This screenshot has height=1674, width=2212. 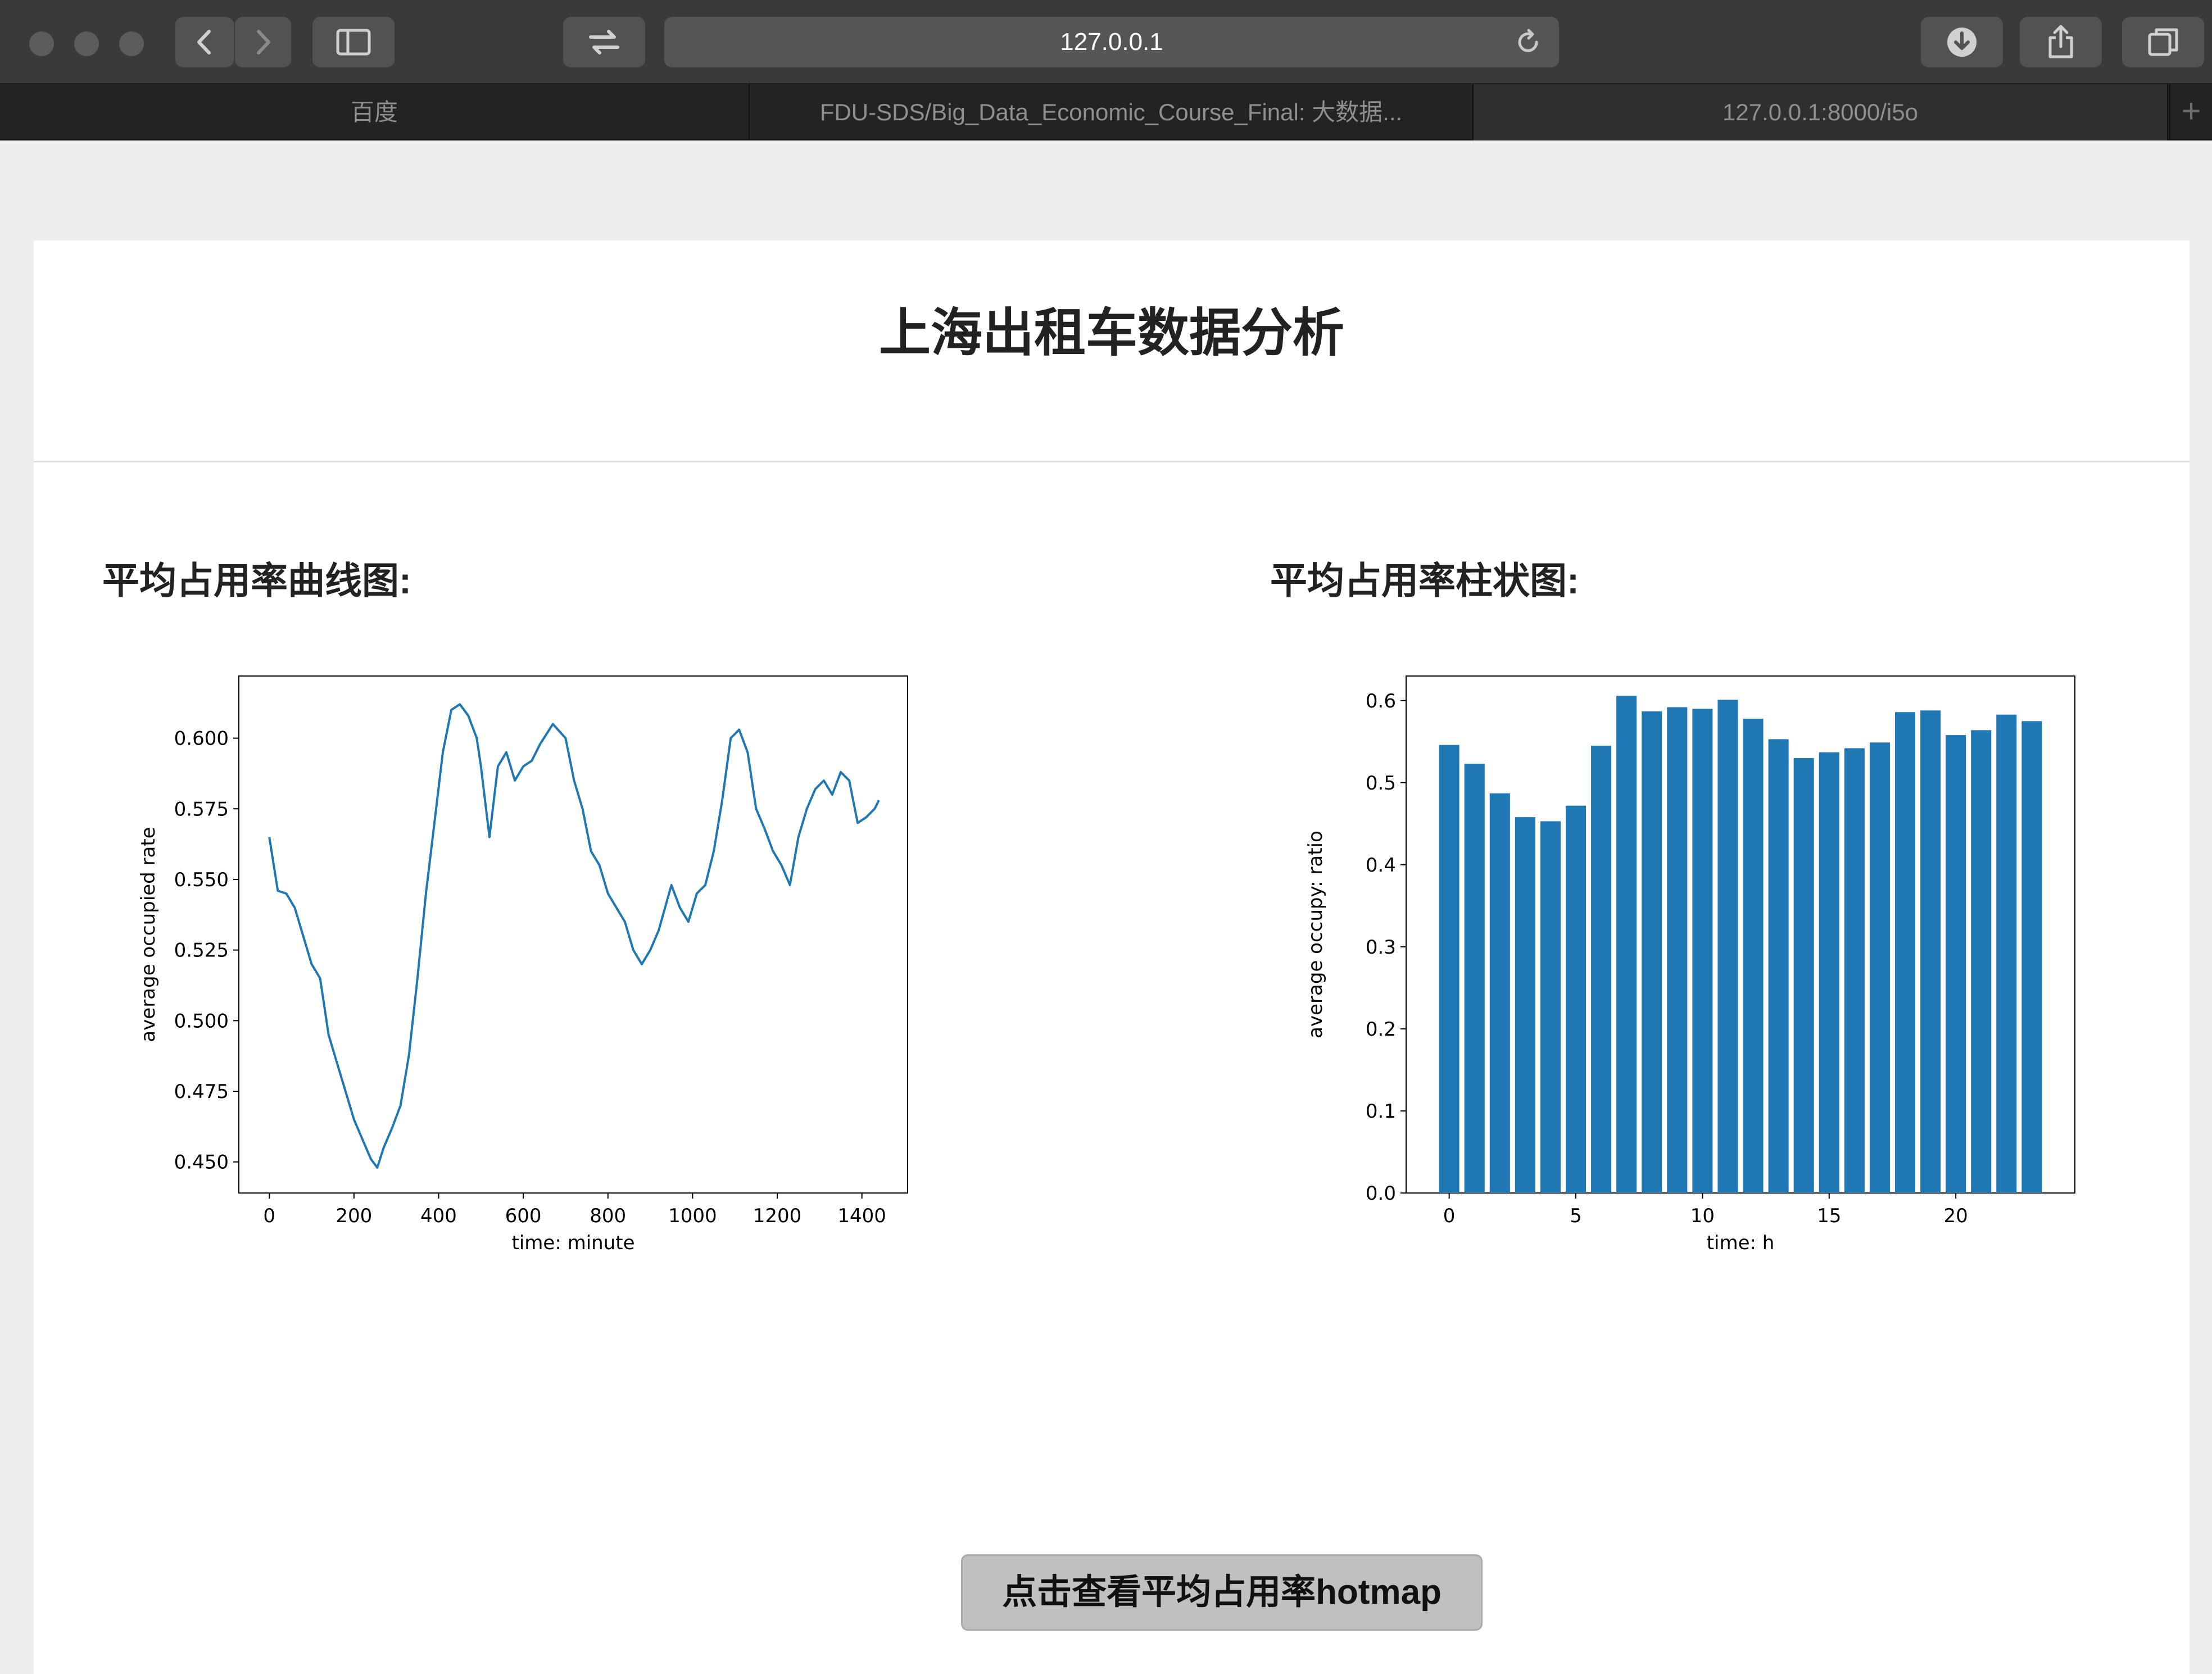 I want to click on line-xtick-label-0: 0, so click(x=269, y=1216).